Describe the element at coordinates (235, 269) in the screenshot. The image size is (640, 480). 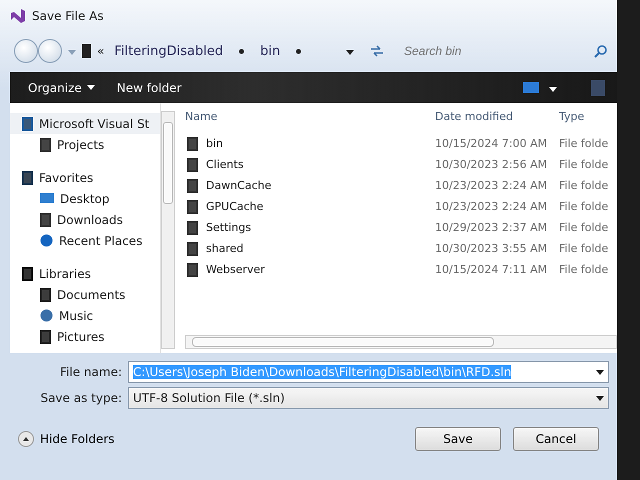
I see `file-name-cell: Webserver` at that location.